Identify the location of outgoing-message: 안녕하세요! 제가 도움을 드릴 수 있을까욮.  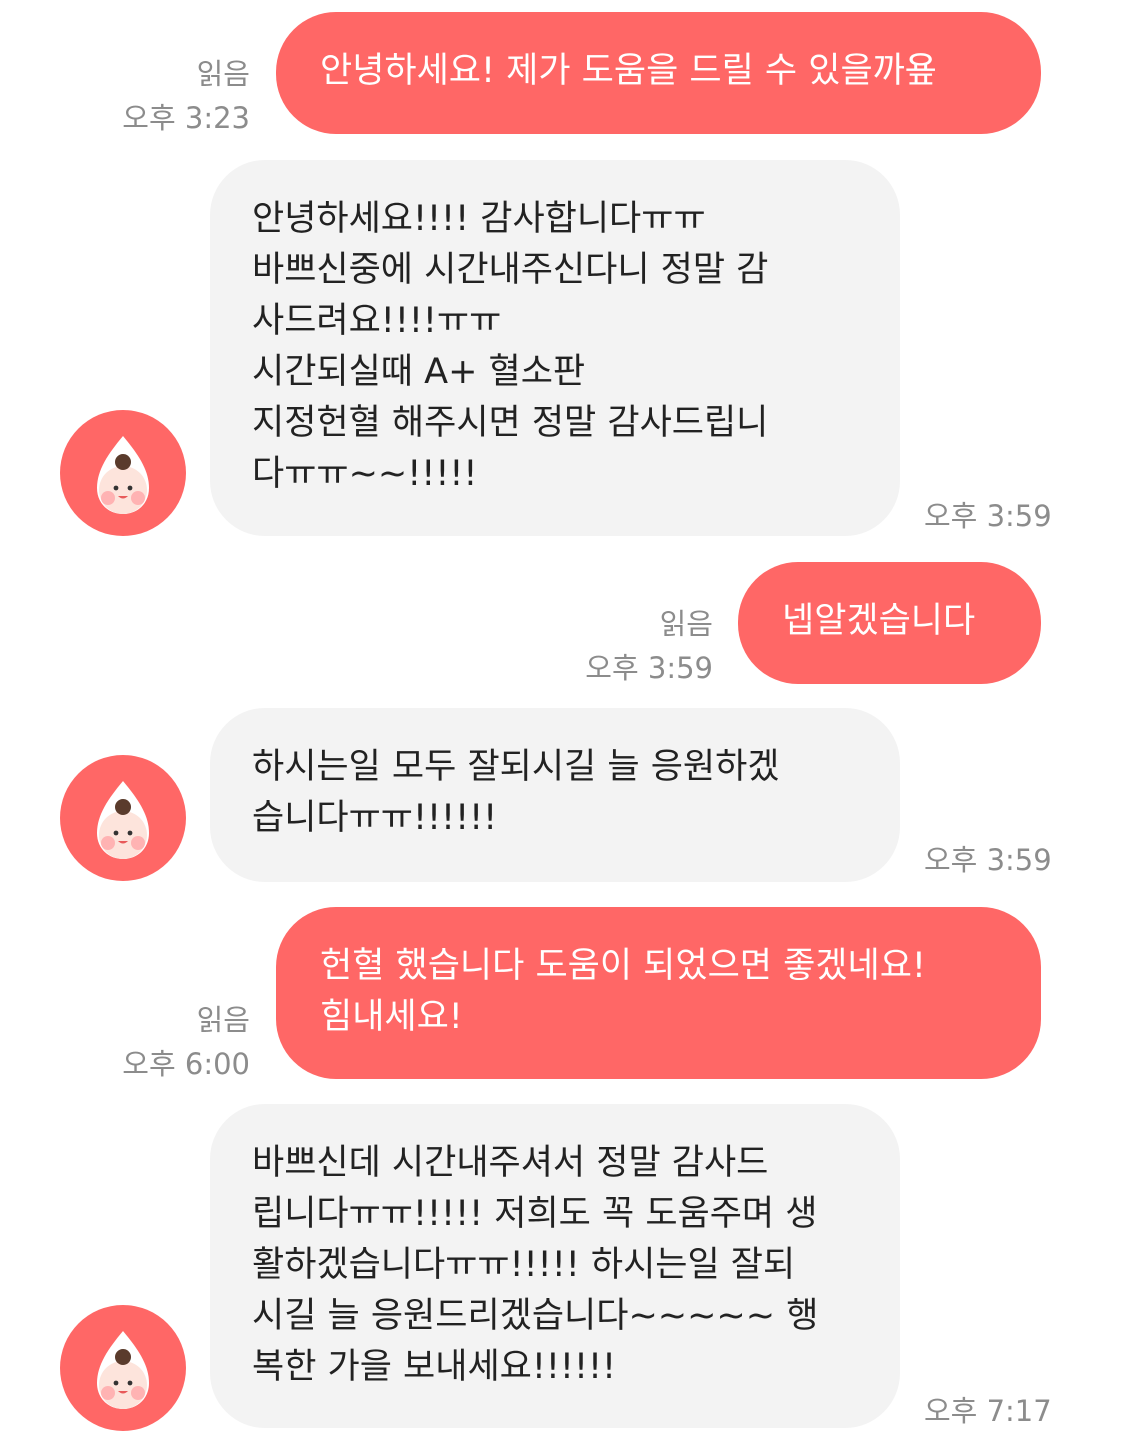
(658, 73).